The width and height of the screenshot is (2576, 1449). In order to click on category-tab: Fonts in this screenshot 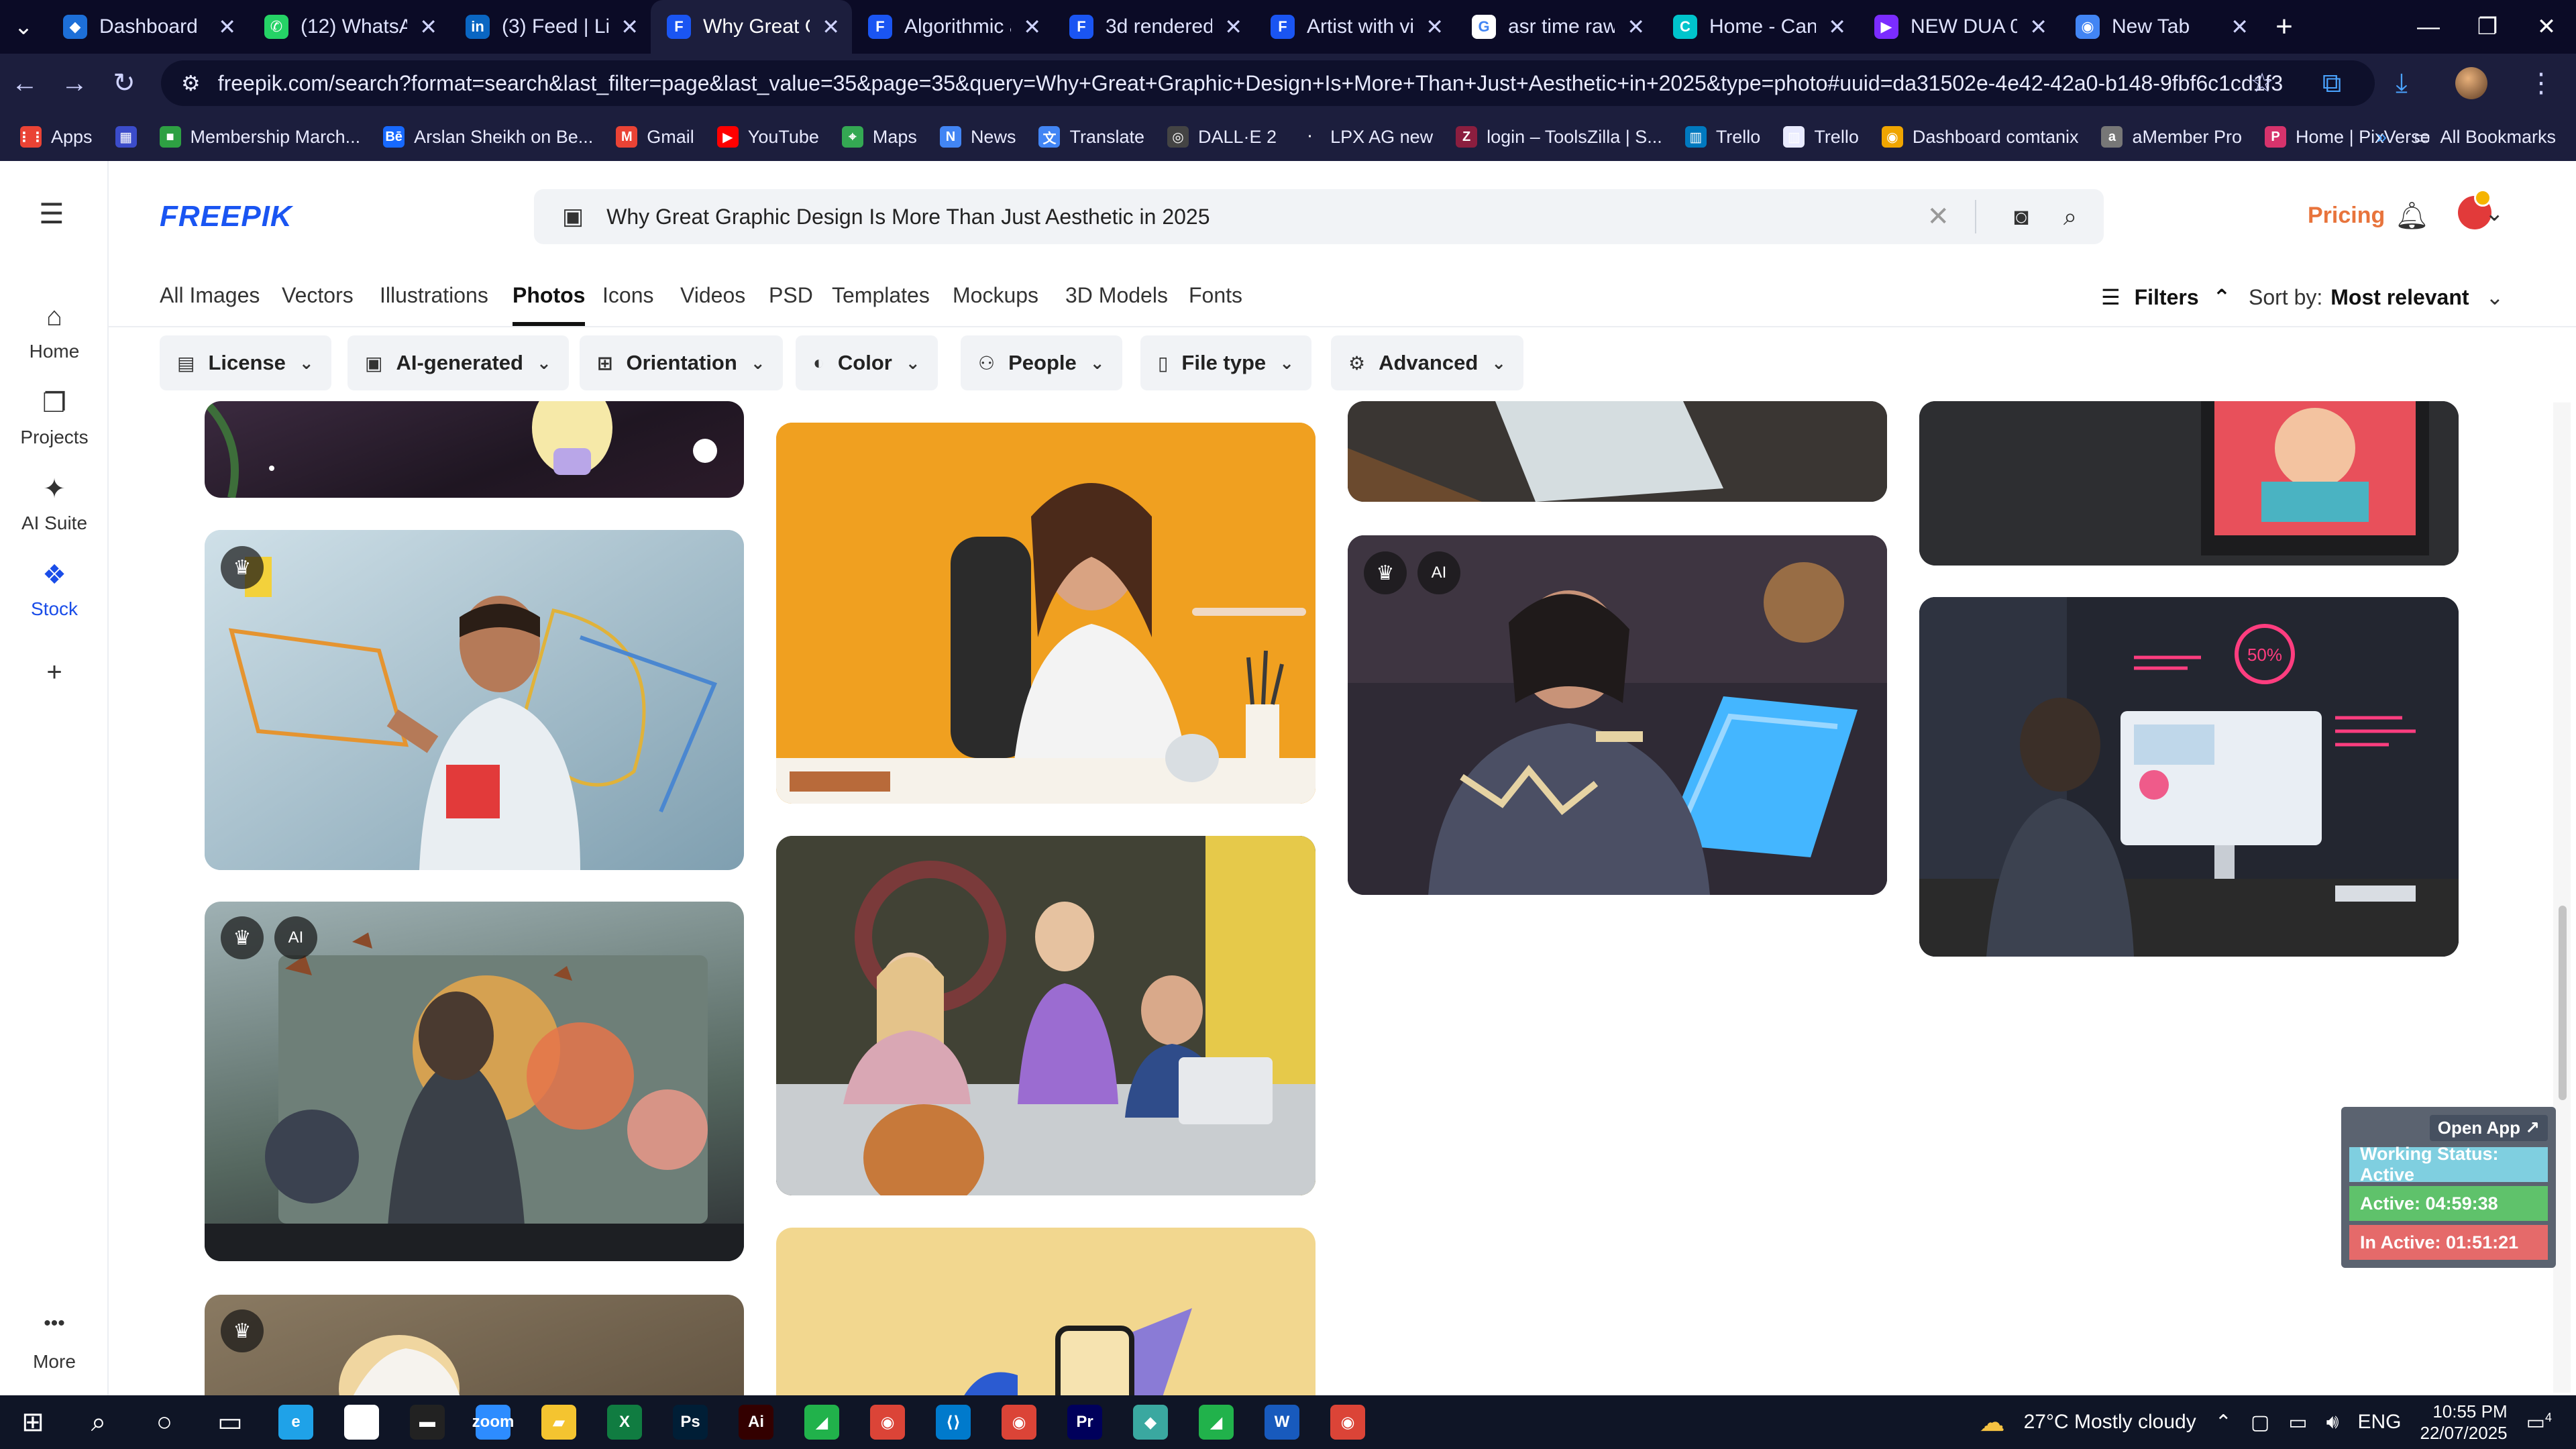, I will do `click(1215, 295)`.